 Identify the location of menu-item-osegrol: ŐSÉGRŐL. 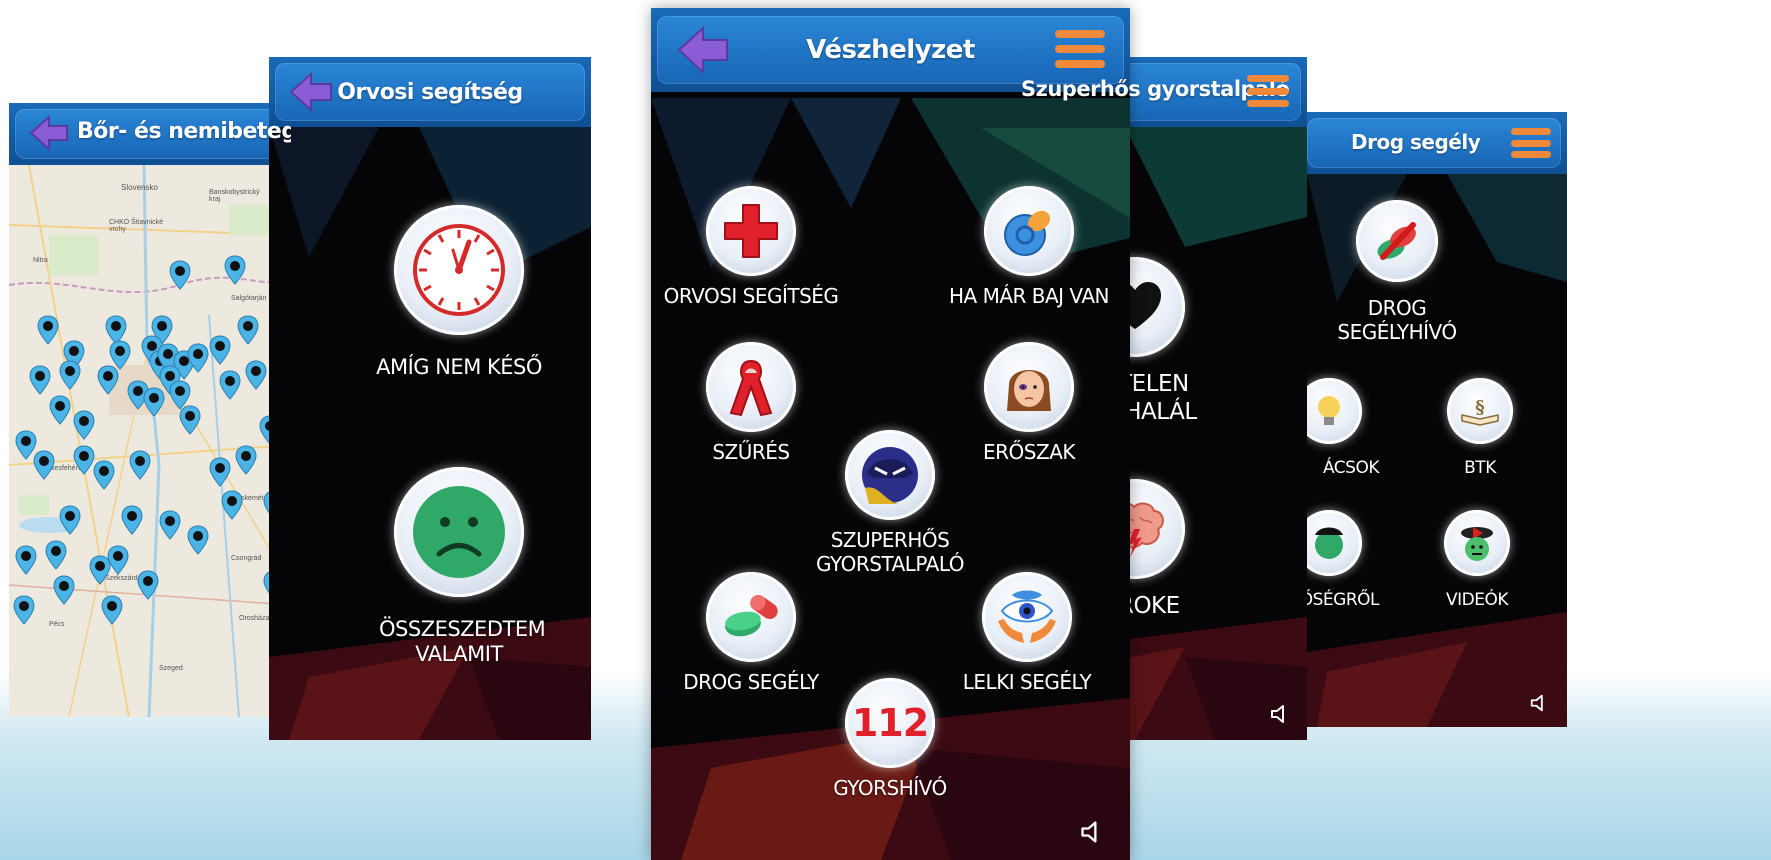
(1343, 560).